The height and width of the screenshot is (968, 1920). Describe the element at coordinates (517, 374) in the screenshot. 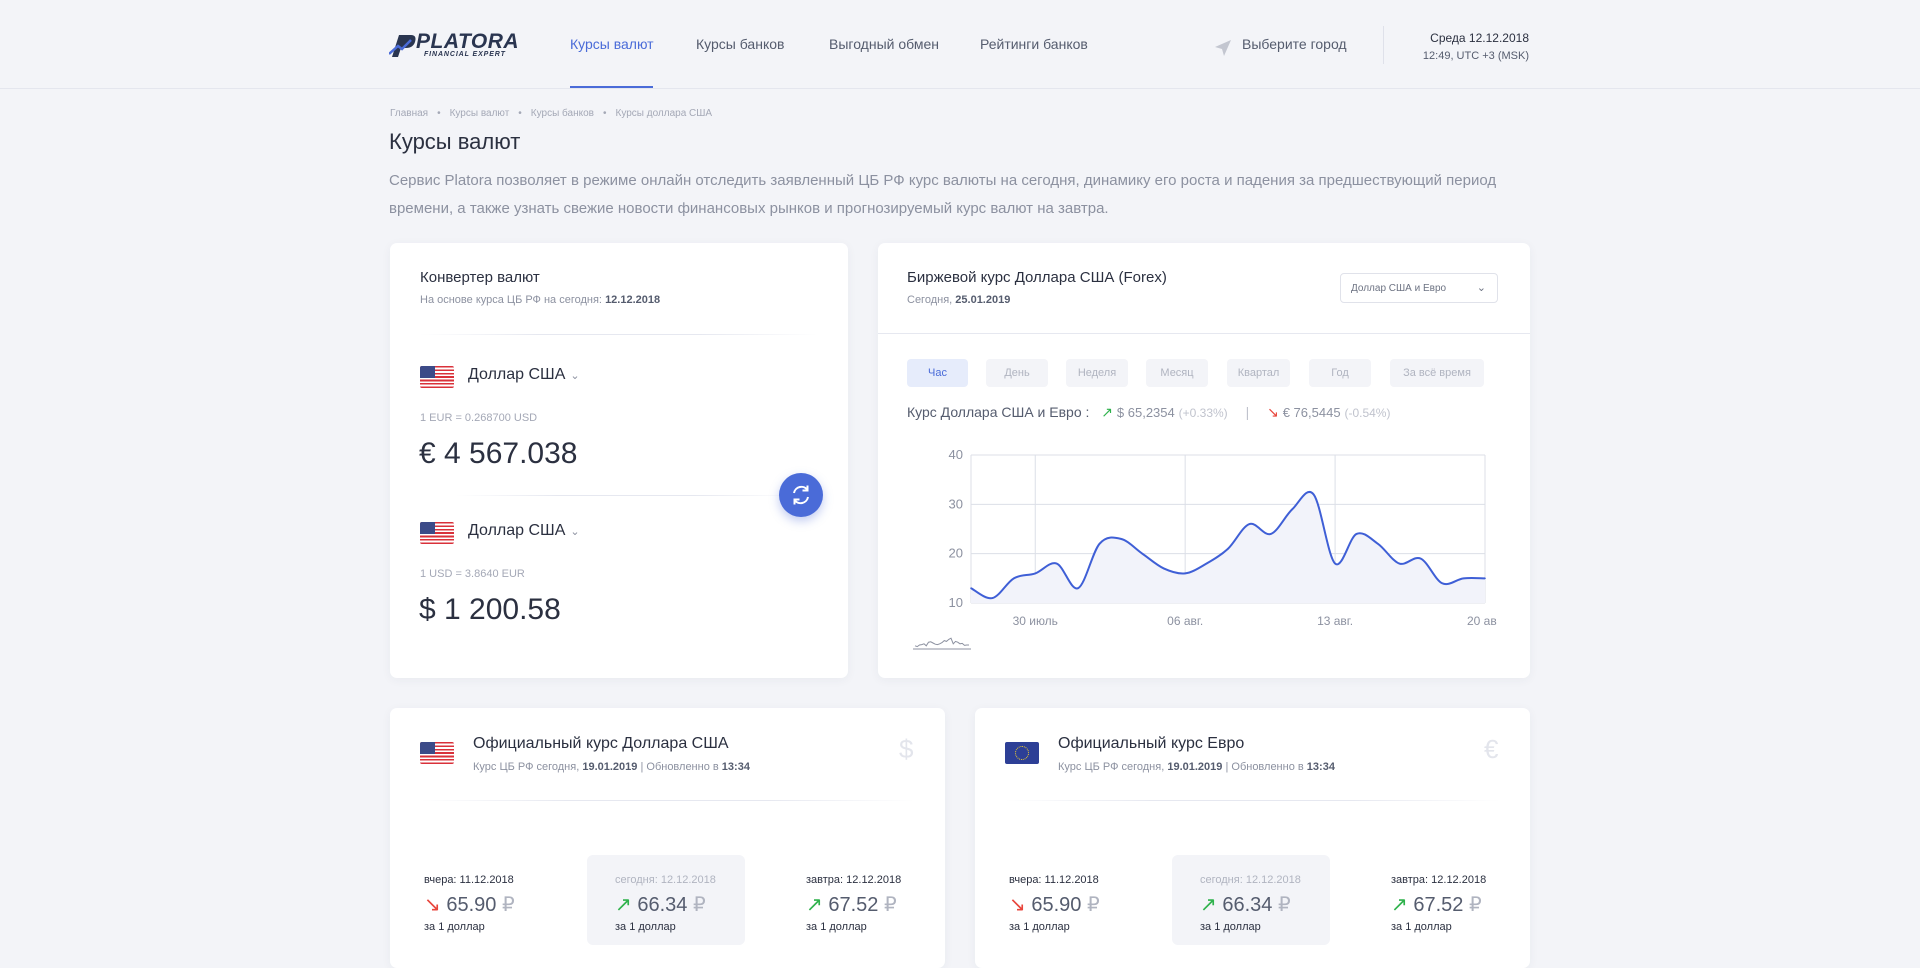

I see `from-currency-label: Доллар США` at that location.